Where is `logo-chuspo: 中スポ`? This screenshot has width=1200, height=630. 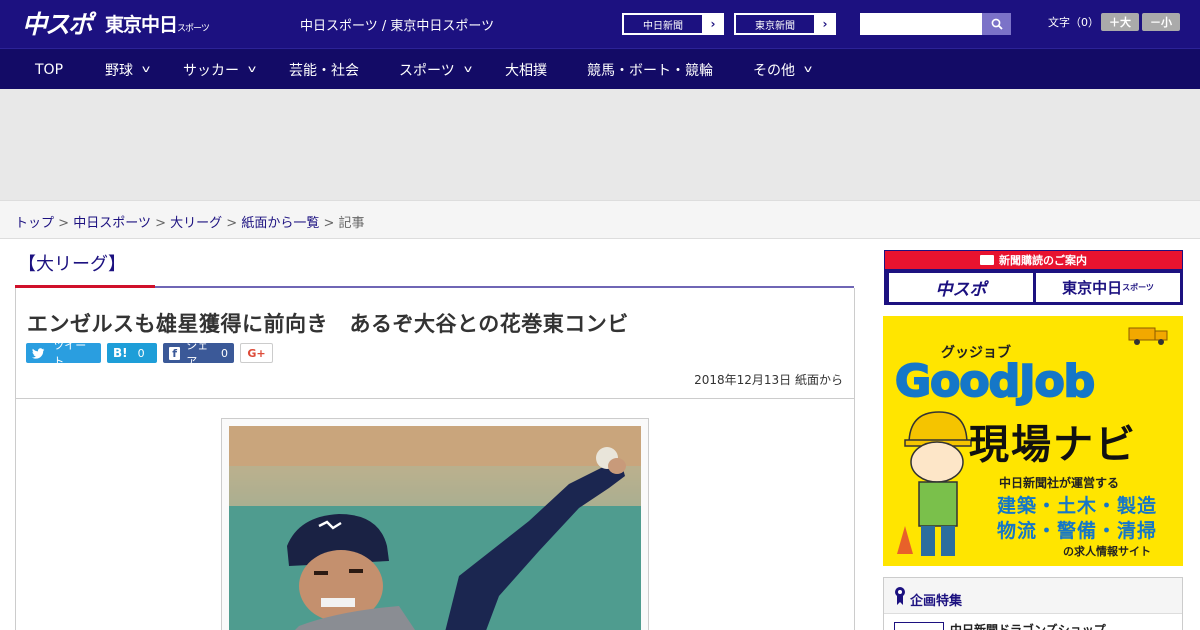 logo-chuspo: 中スポ is located at coordinates (57, 24).